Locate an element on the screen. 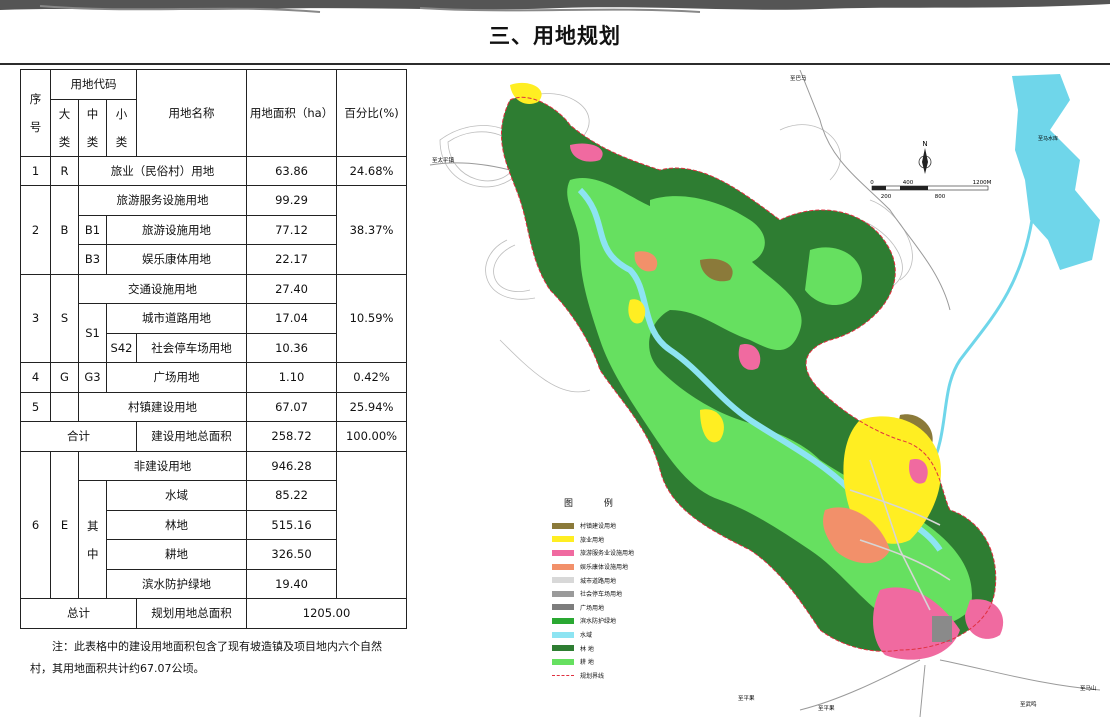 The width and height of the screenshot is (1110, 717). subtotal-area: 258.72 is located at coordinates (292, 436).